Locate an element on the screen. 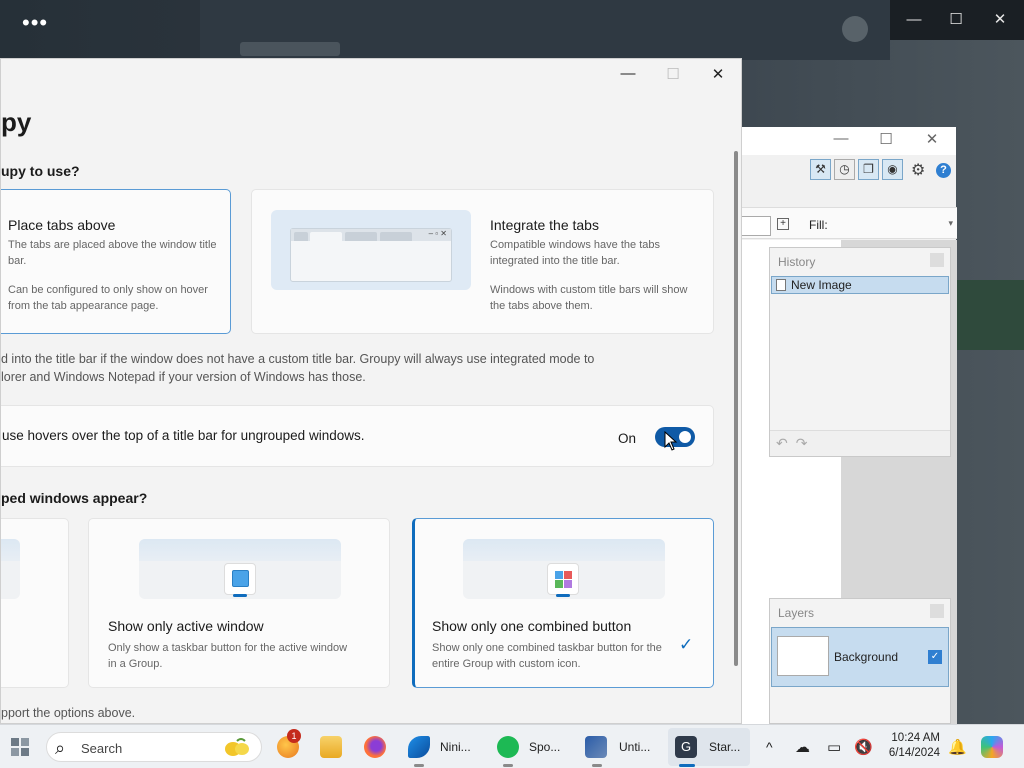 This screenshot has width=1024, height=768. paint-minimize-button: — is located at coordinates (841, 138).